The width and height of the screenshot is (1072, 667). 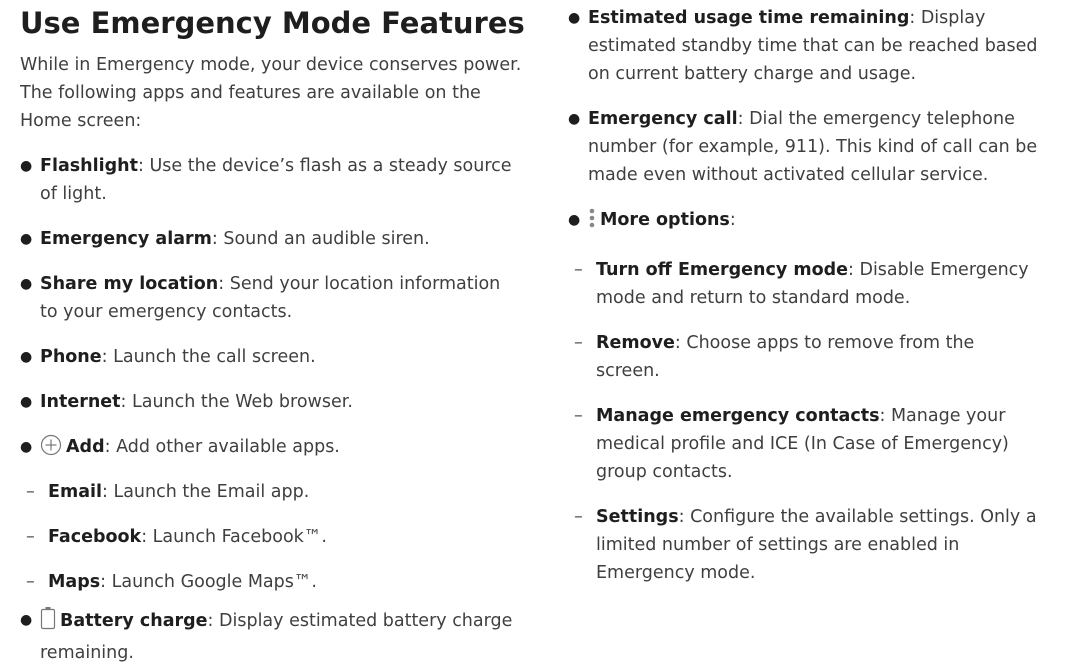 I want to click on item-term: Maps, so click(x=74, y=582).